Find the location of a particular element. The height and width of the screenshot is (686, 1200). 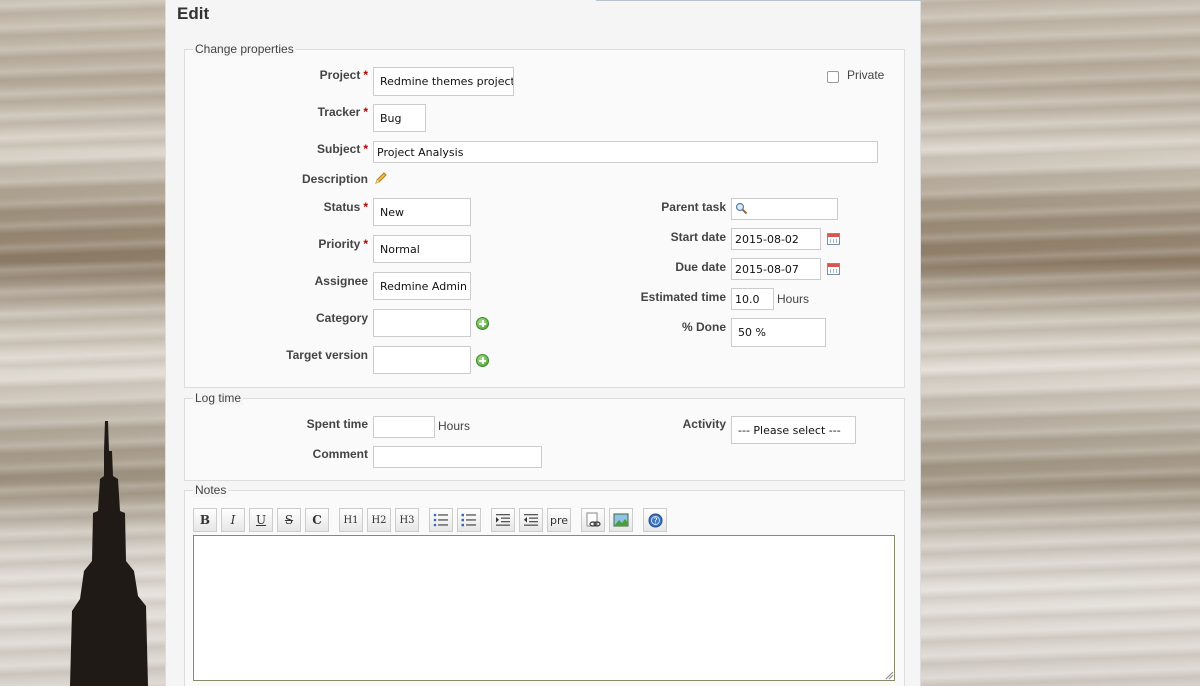

status-label: Status * is located at coordinates (345, 207).